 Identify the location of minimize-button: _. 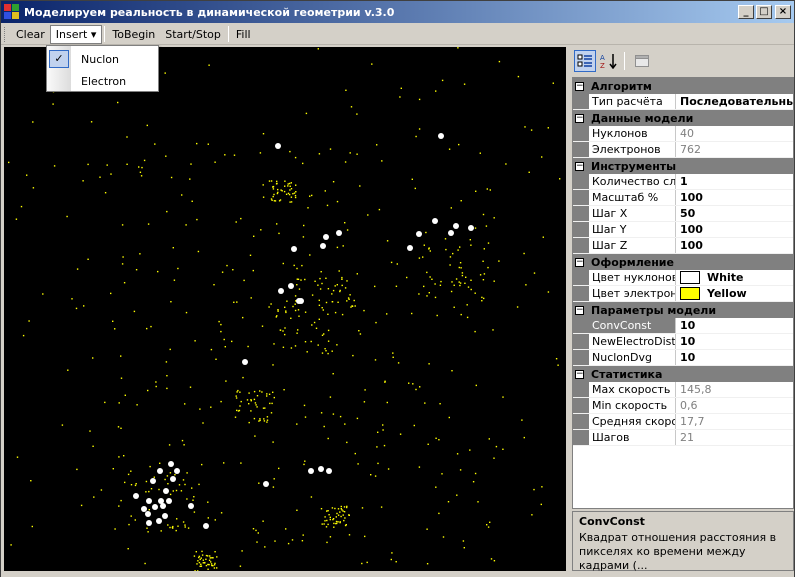
(746, 12).